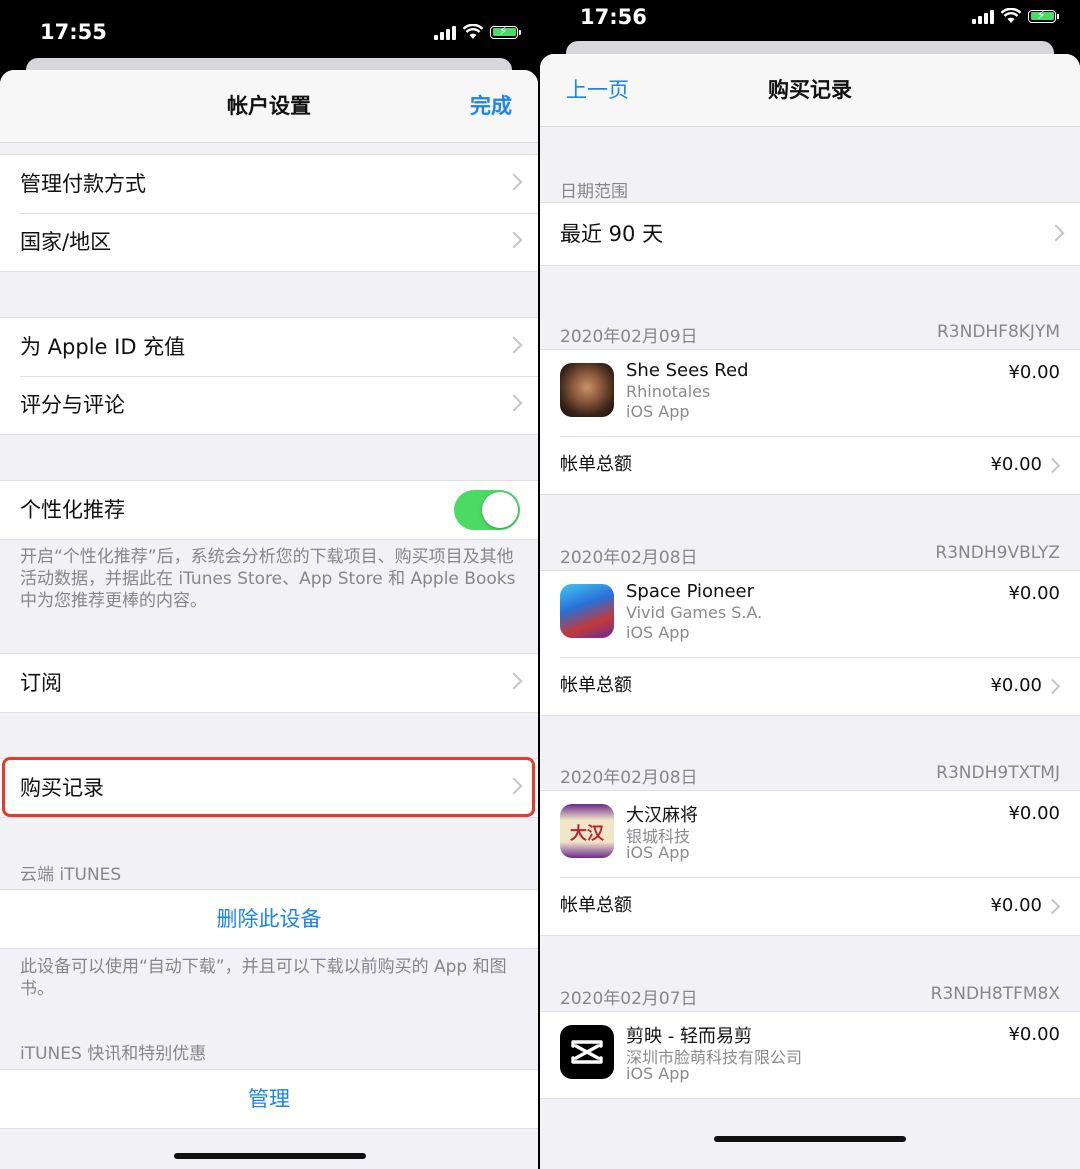 The width and height of the screenshot is (1080, 1169). I want to click on subscriptions-group: 订阅, so click(269, 683).